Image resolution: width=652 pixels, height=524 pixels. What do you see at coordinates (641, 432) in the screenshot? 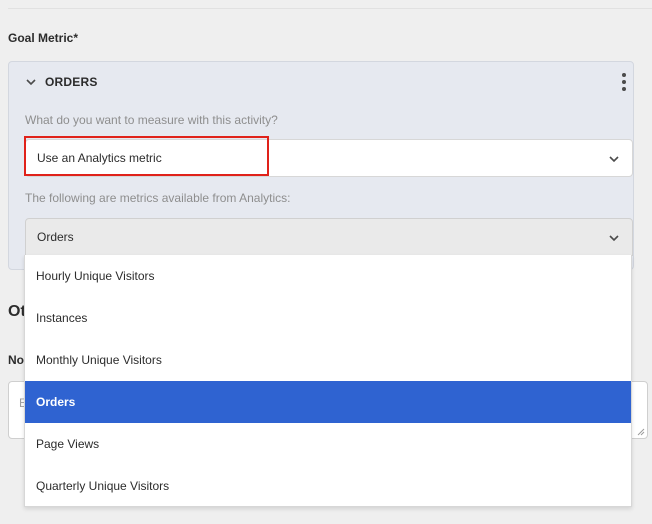
I see `resize-grip-icon` at bounding box center [641, 432].